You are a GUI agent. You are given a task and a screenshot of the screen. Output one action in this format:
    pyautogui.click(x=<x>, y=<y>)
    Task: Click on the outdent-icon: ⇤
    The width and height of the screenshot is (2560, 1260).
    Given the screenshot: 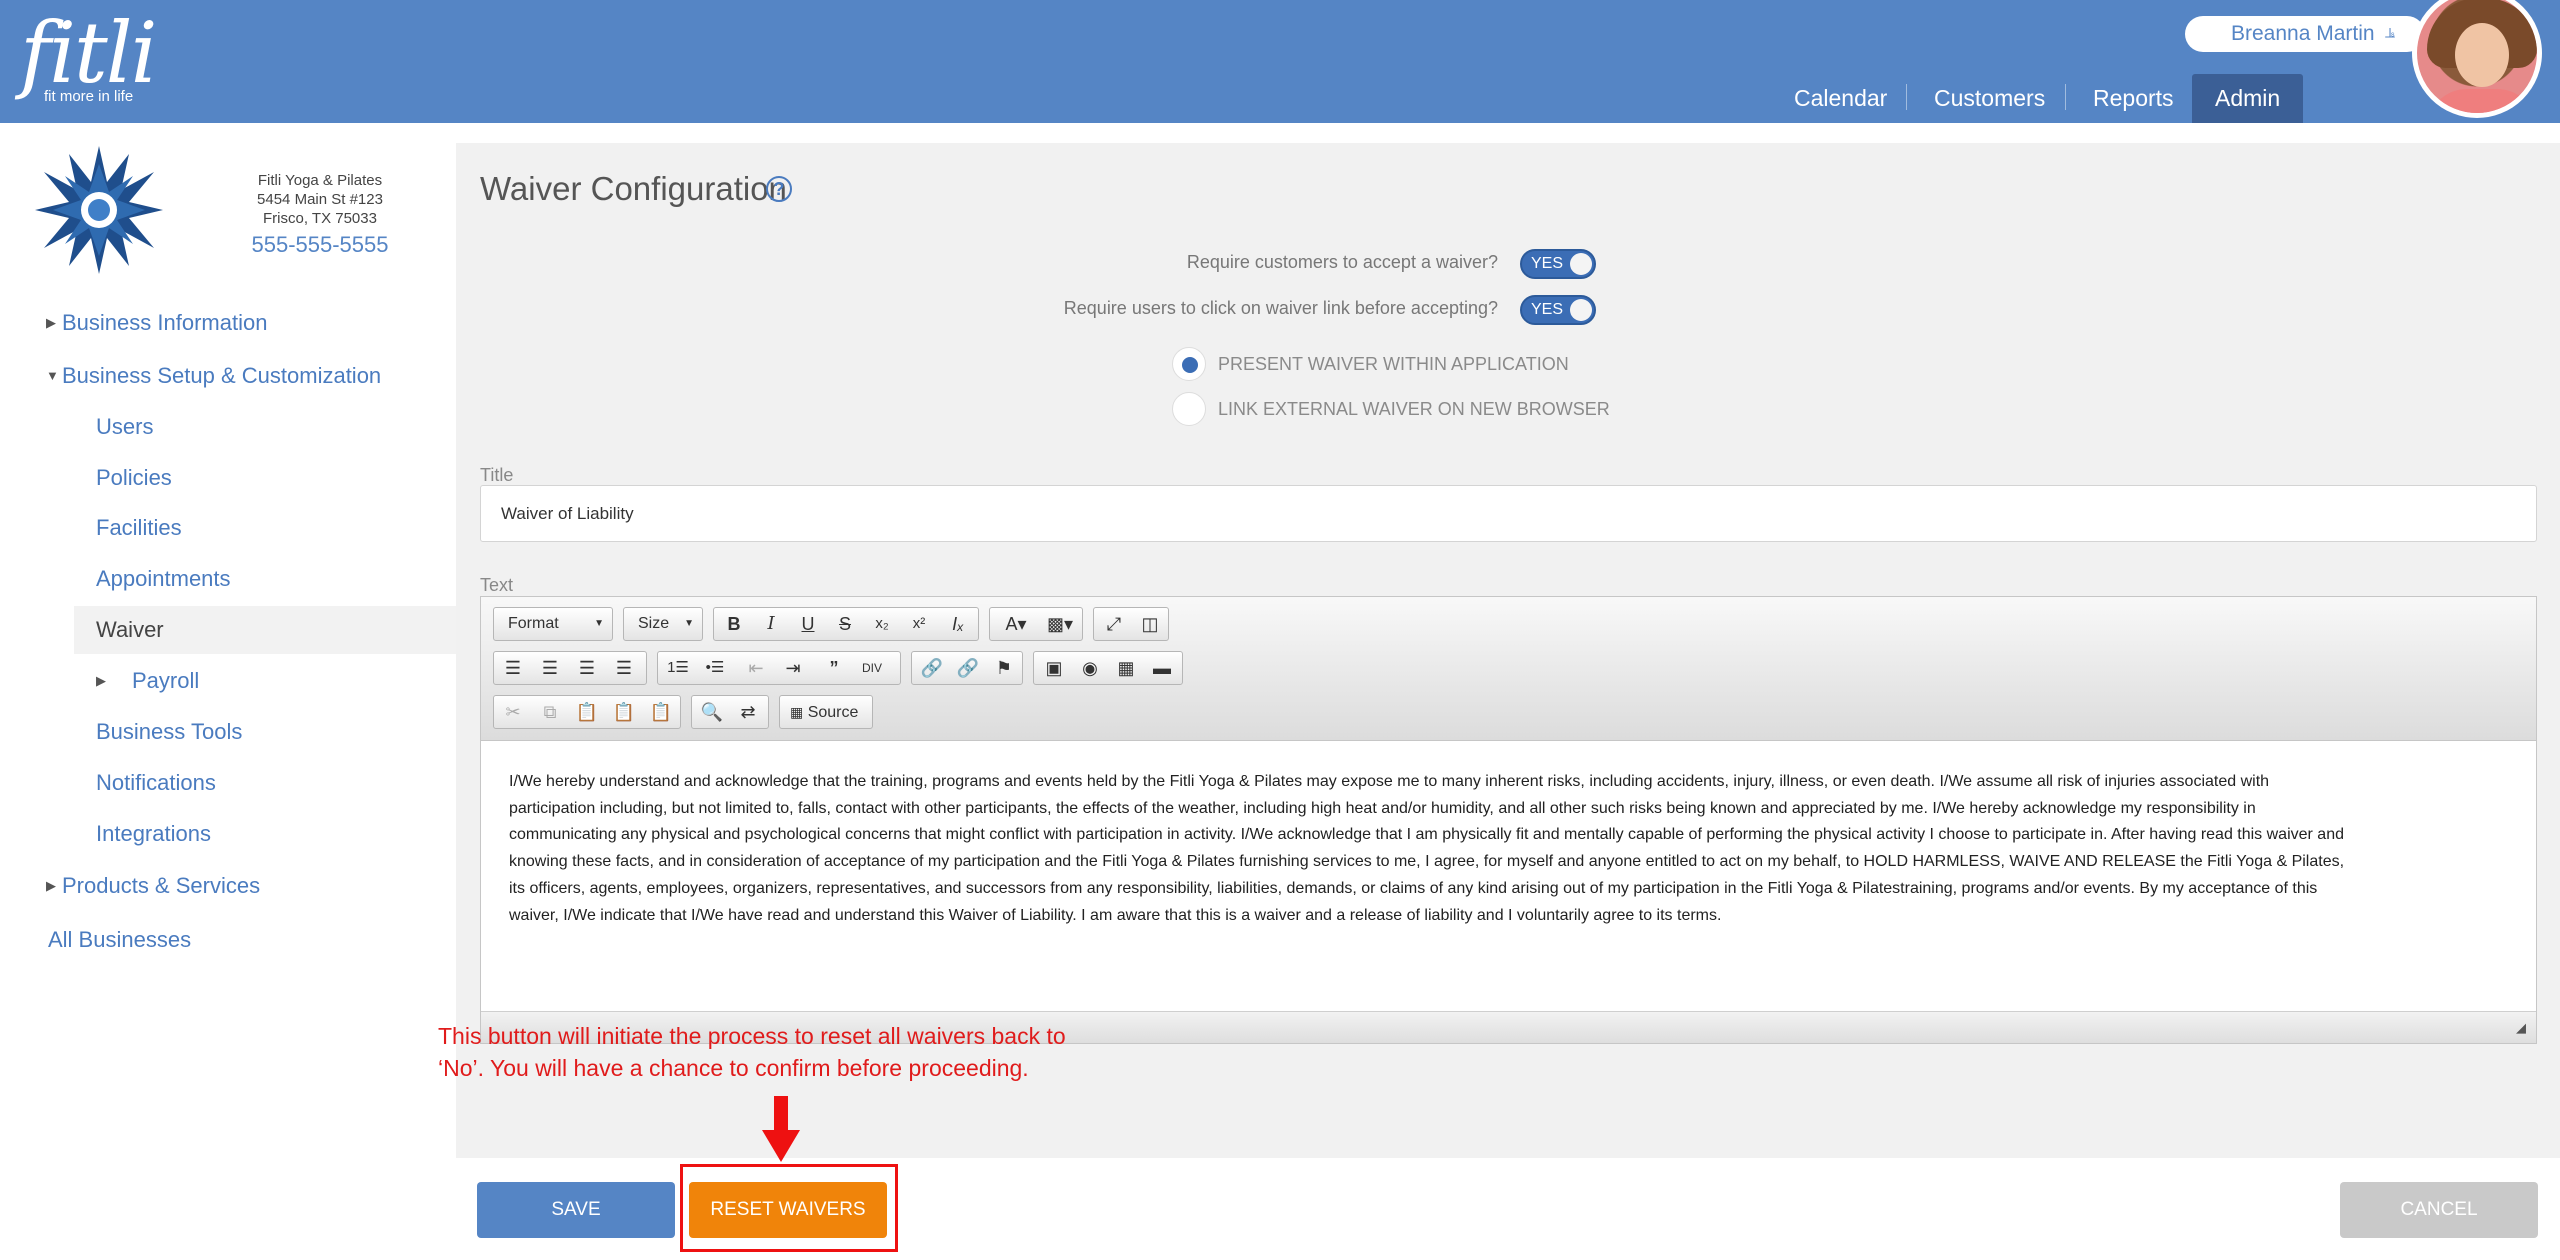 What is the action you would take?
    pyautogui.click(x=756, y=668)
    